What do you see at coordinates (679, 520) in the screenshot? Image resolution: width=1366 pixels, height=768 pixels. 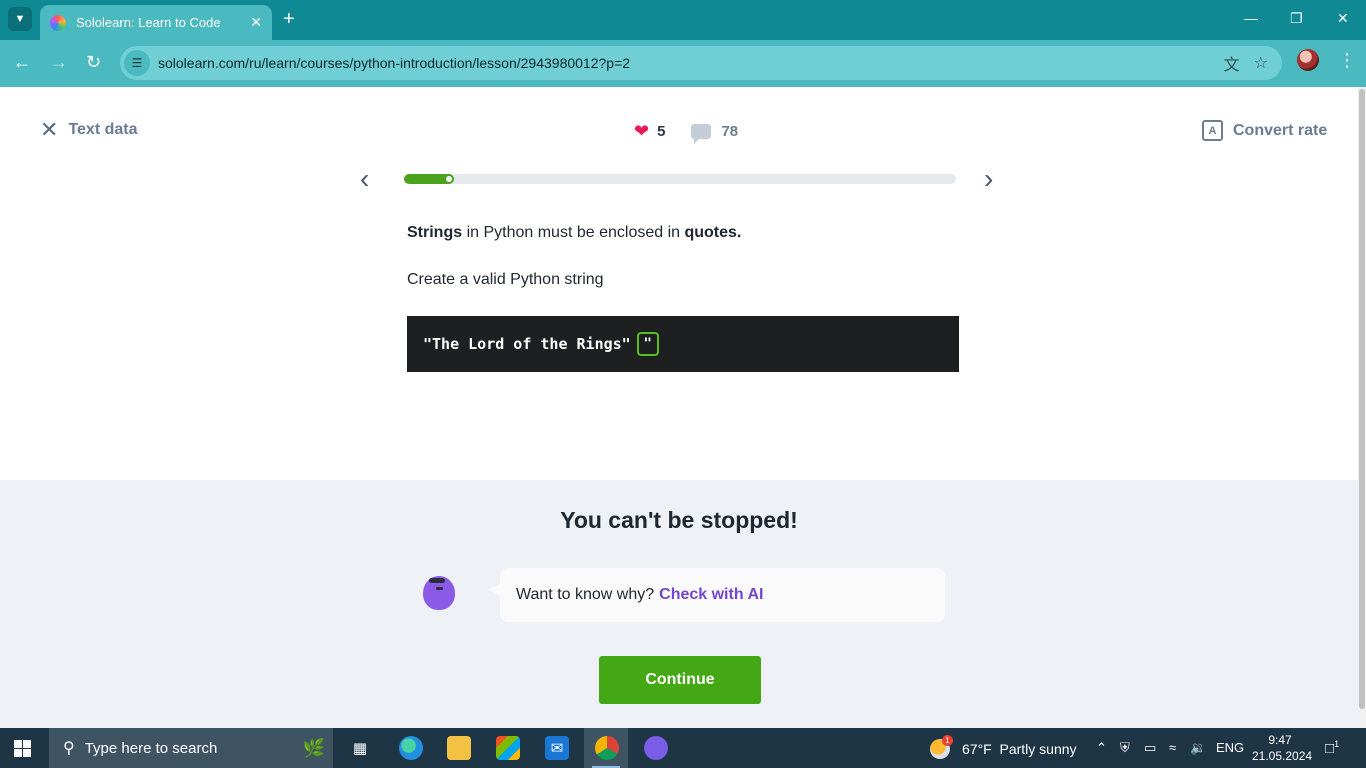 I see `feedback-title: You can't be stopped!` at bounding box center [679, 520].